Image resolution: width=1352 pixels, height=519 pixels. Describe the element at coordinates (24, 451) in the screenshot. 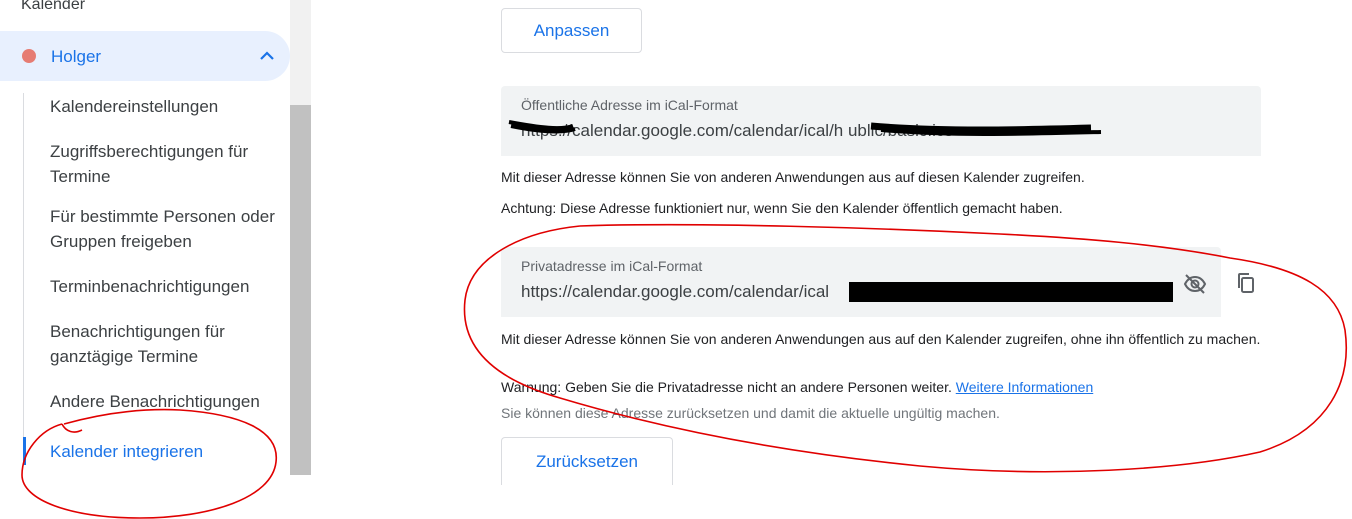

I see `active-indicator` at that location.